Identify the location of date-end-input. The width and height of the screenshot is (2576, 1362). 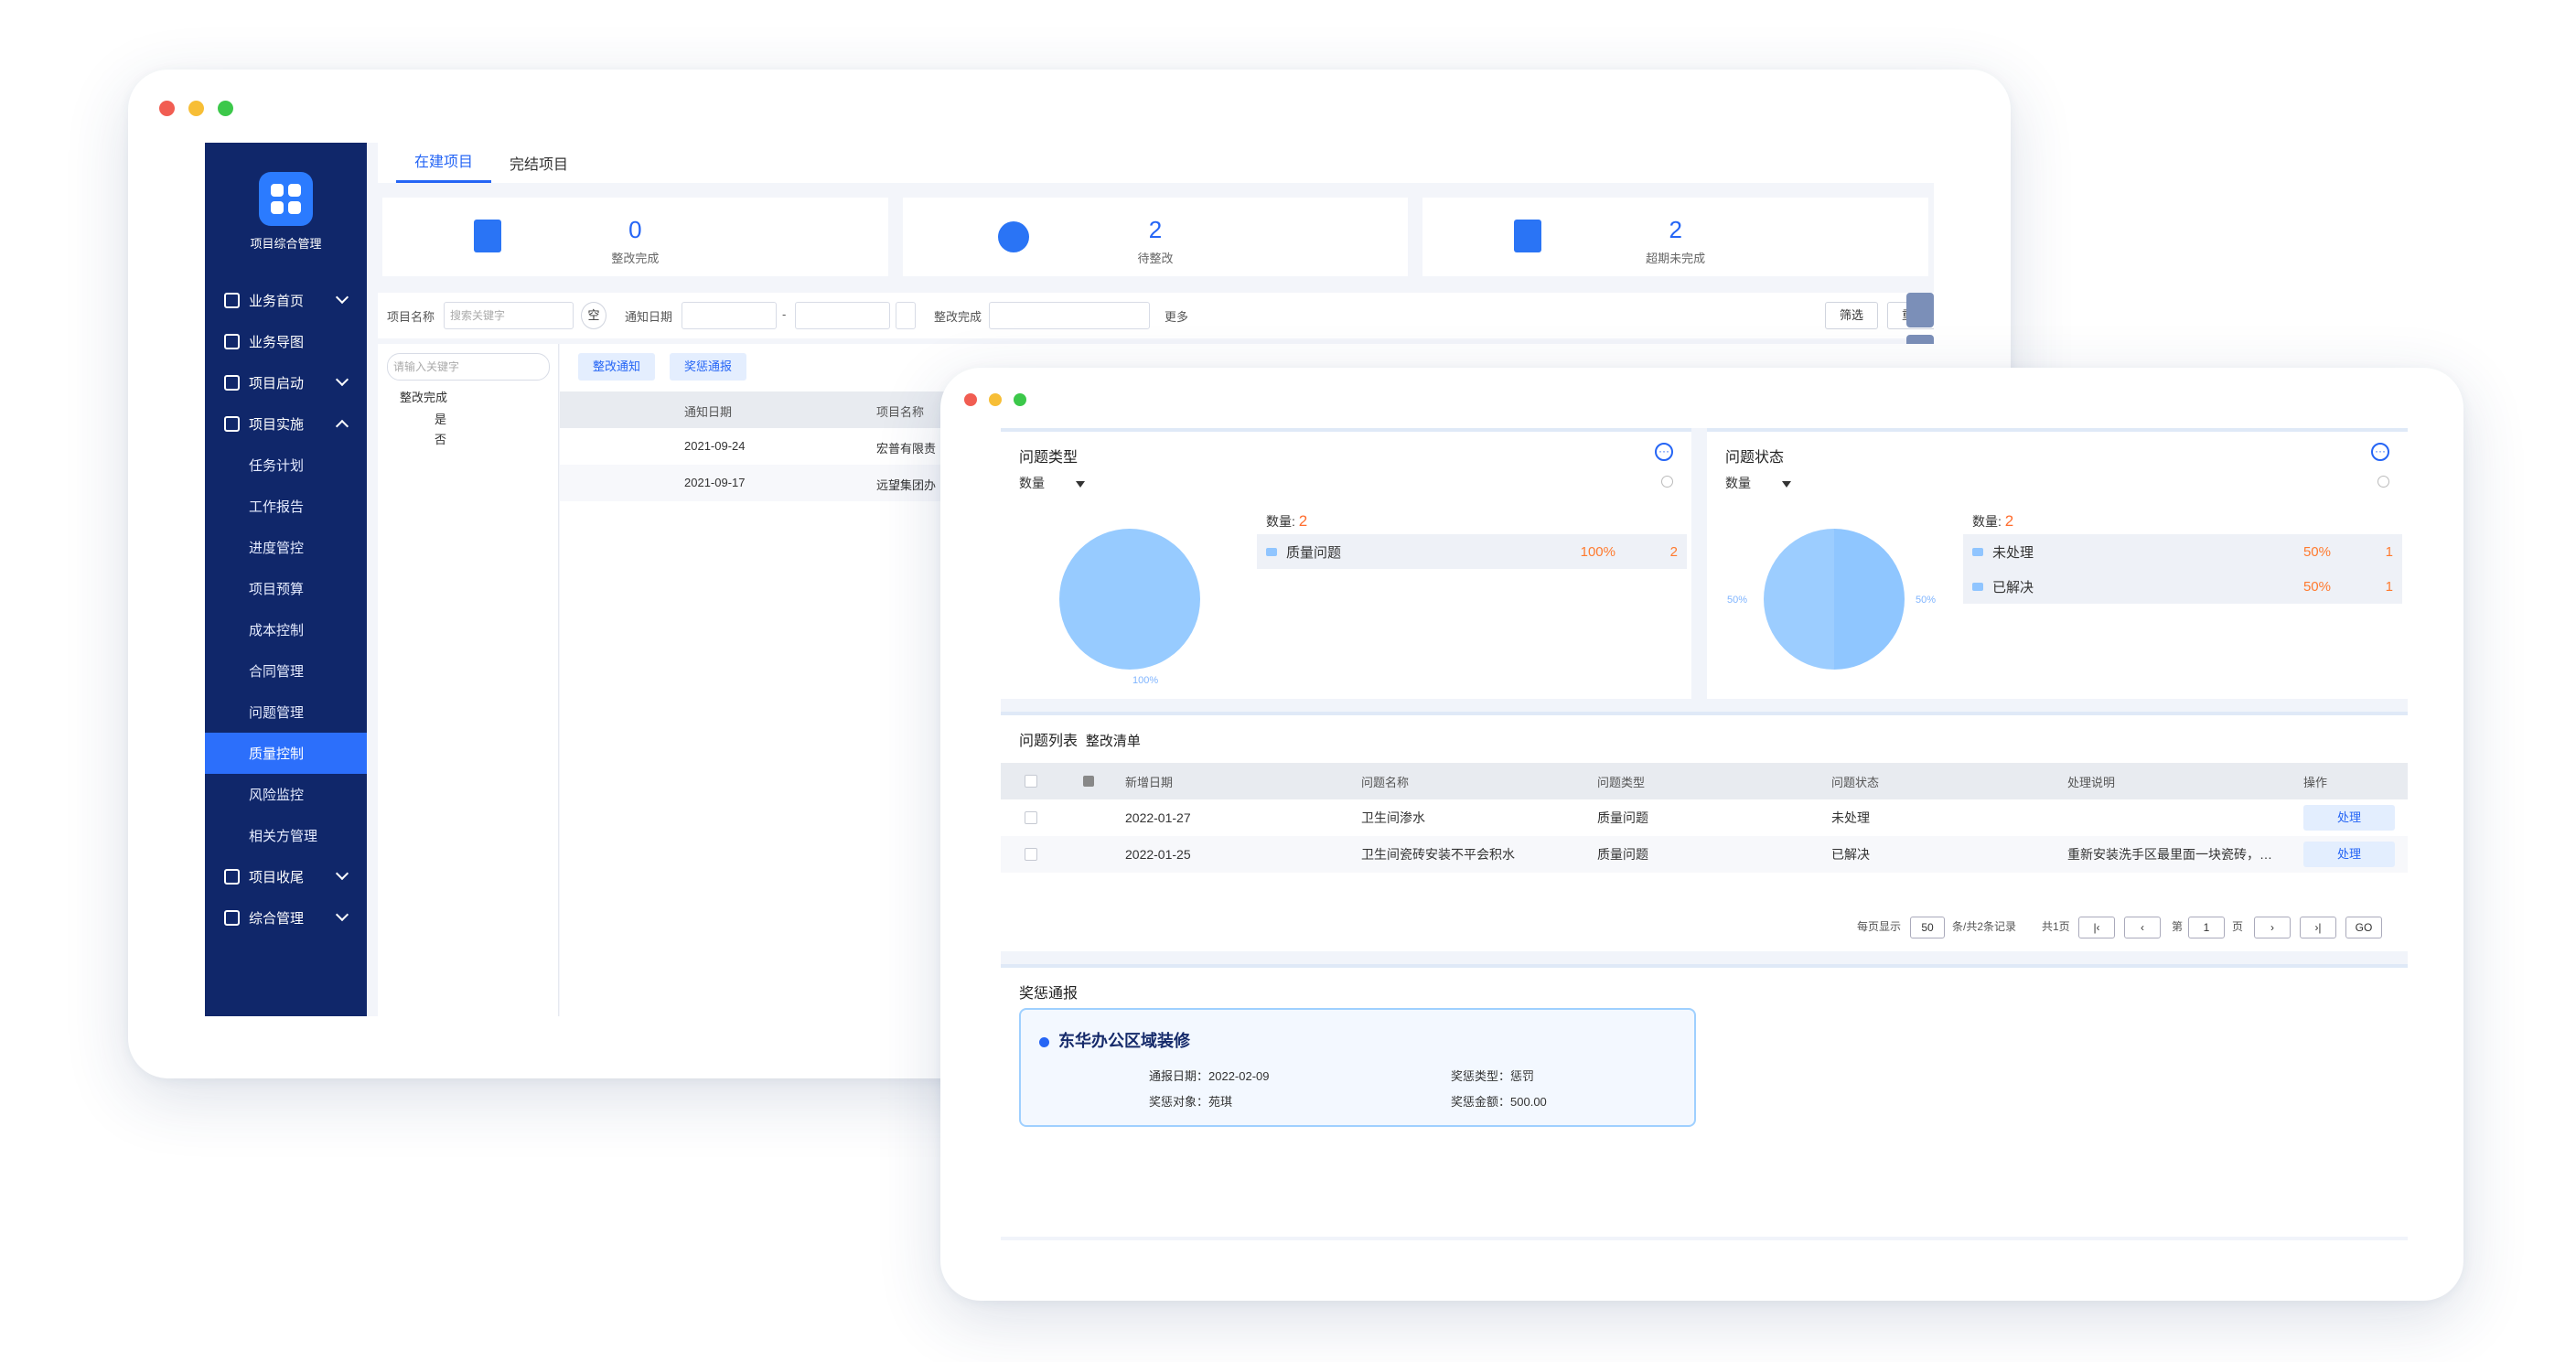
(842, 315).